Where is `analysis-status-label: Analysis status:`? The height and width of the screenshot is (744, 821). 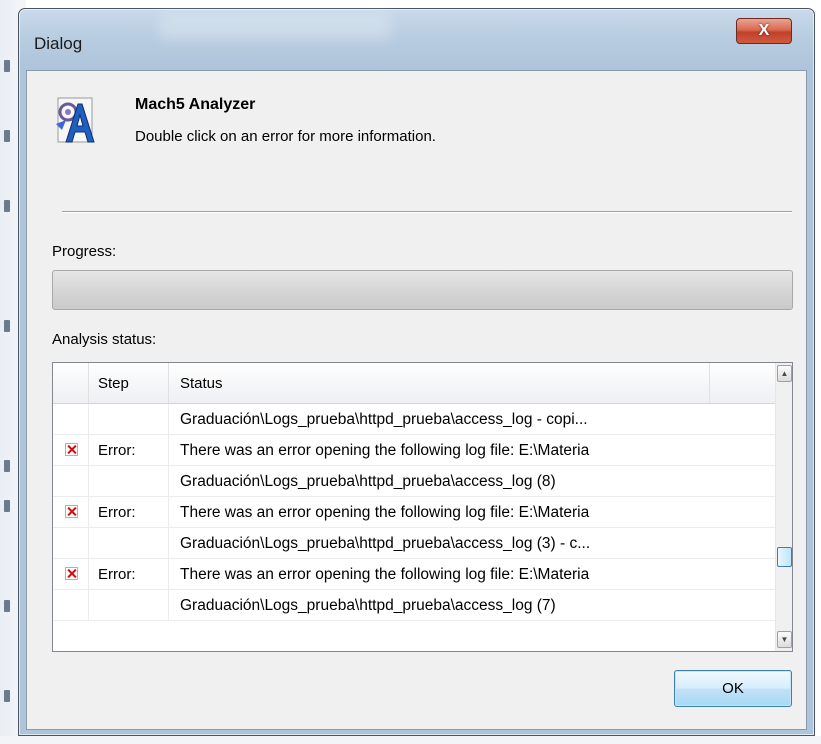
analysis-status-label: Analysis status: is located at coordinates (104, 339).